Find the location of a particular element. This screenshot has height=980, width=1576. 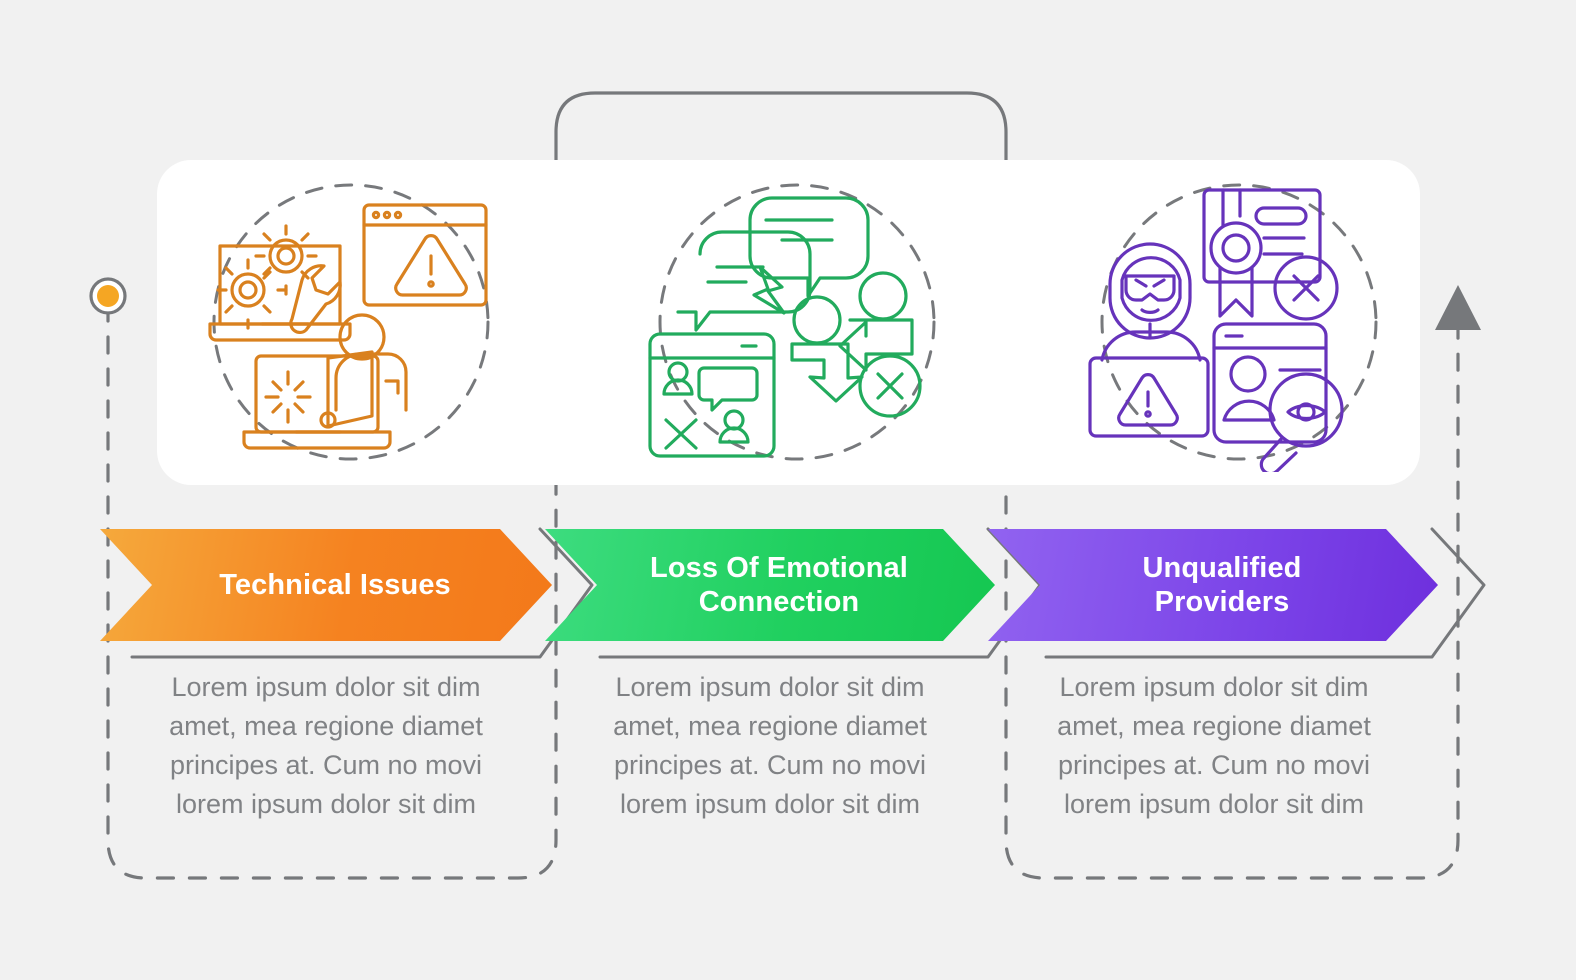

icon-cluster-loss-of-emotional-connection is located at coordinates (797, 322).